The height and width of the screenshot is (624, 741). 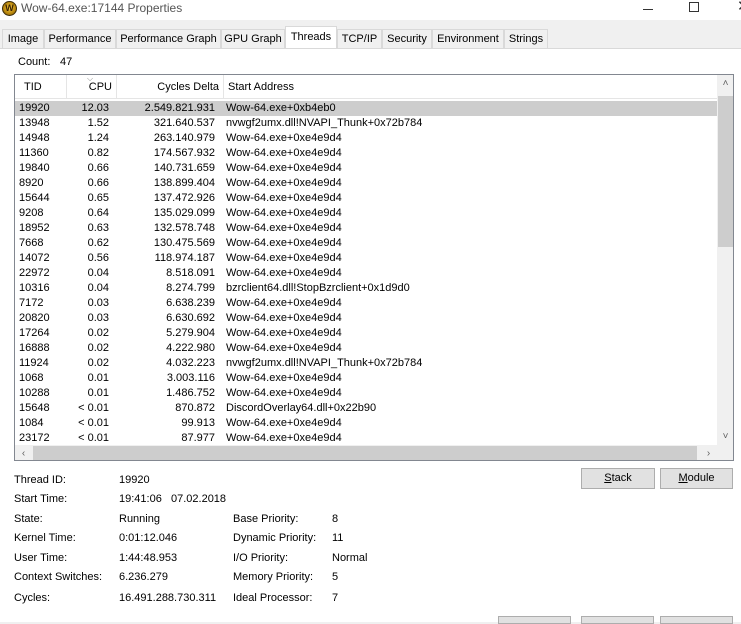 What do you see at coordinates (98, 138) in the screenshot?
I see `thread-cpu-cell: 1.24` at bounding box center [98, 138].